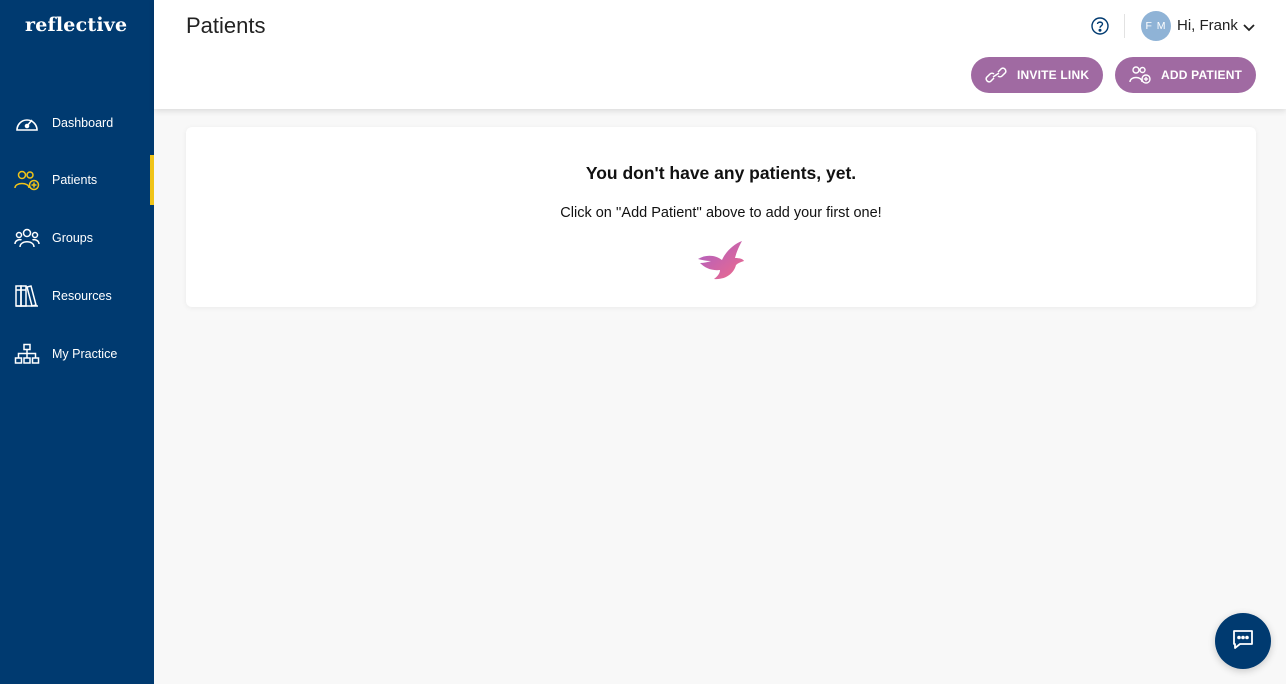 This screenshot has width=1286, height=684. What do you see at coordinates (27, 238) in the screenshot?
I see `groups-icon` at bounding box center [27, 238].